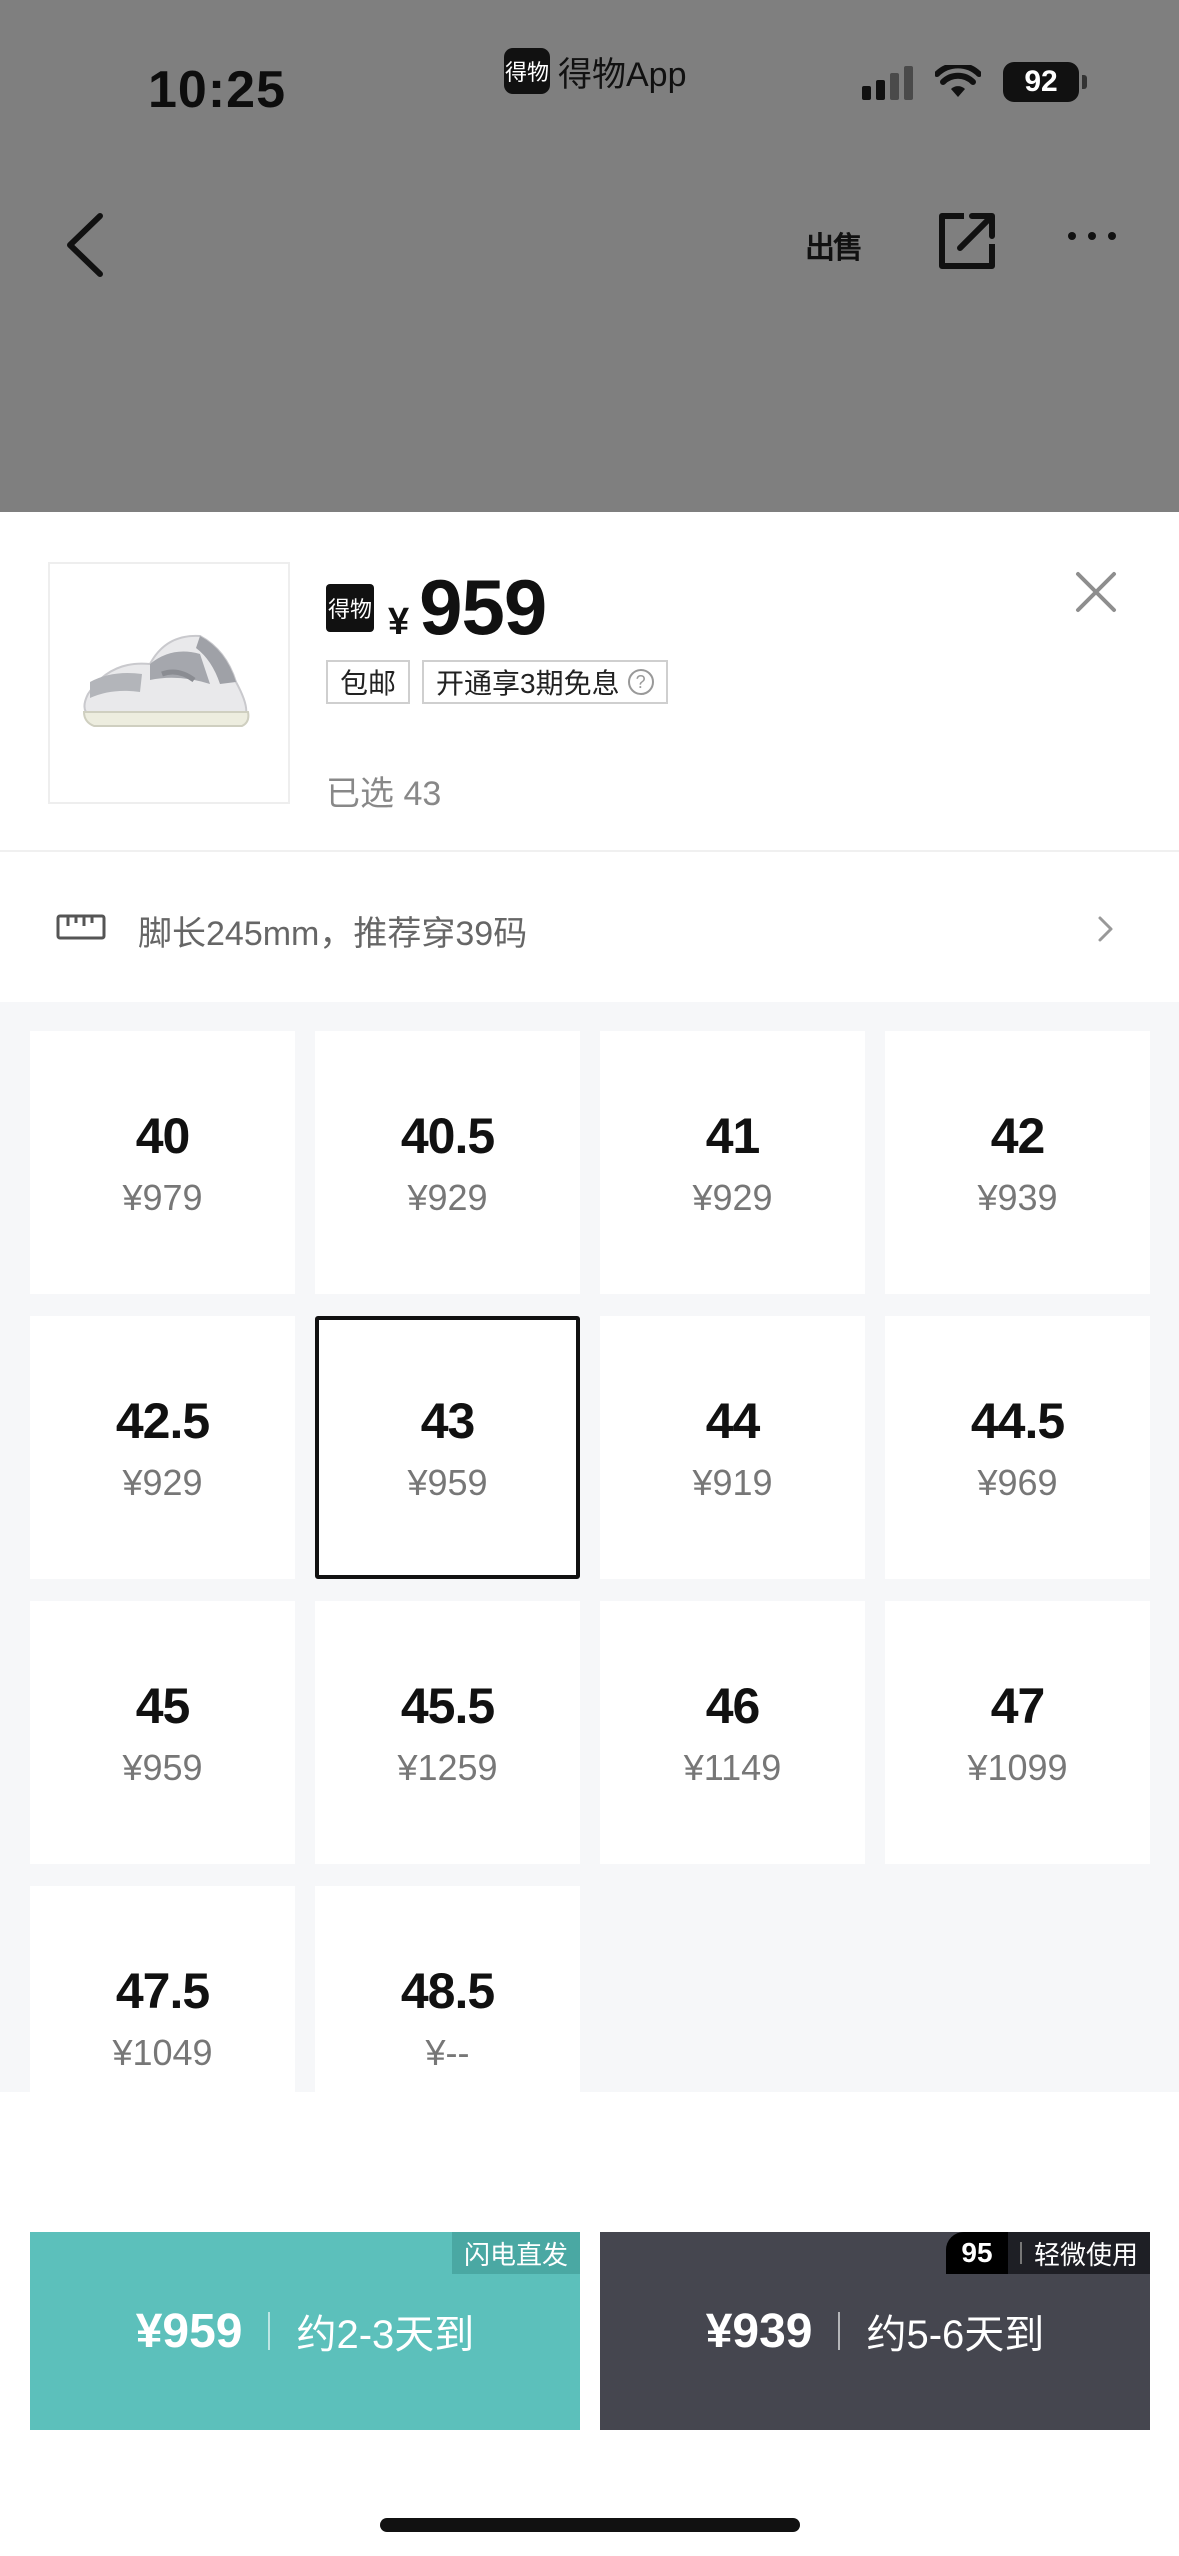 This screenshot has width=1179, height=2556. I want to click on selected-size-text: 已选 43, so click(384, 794).